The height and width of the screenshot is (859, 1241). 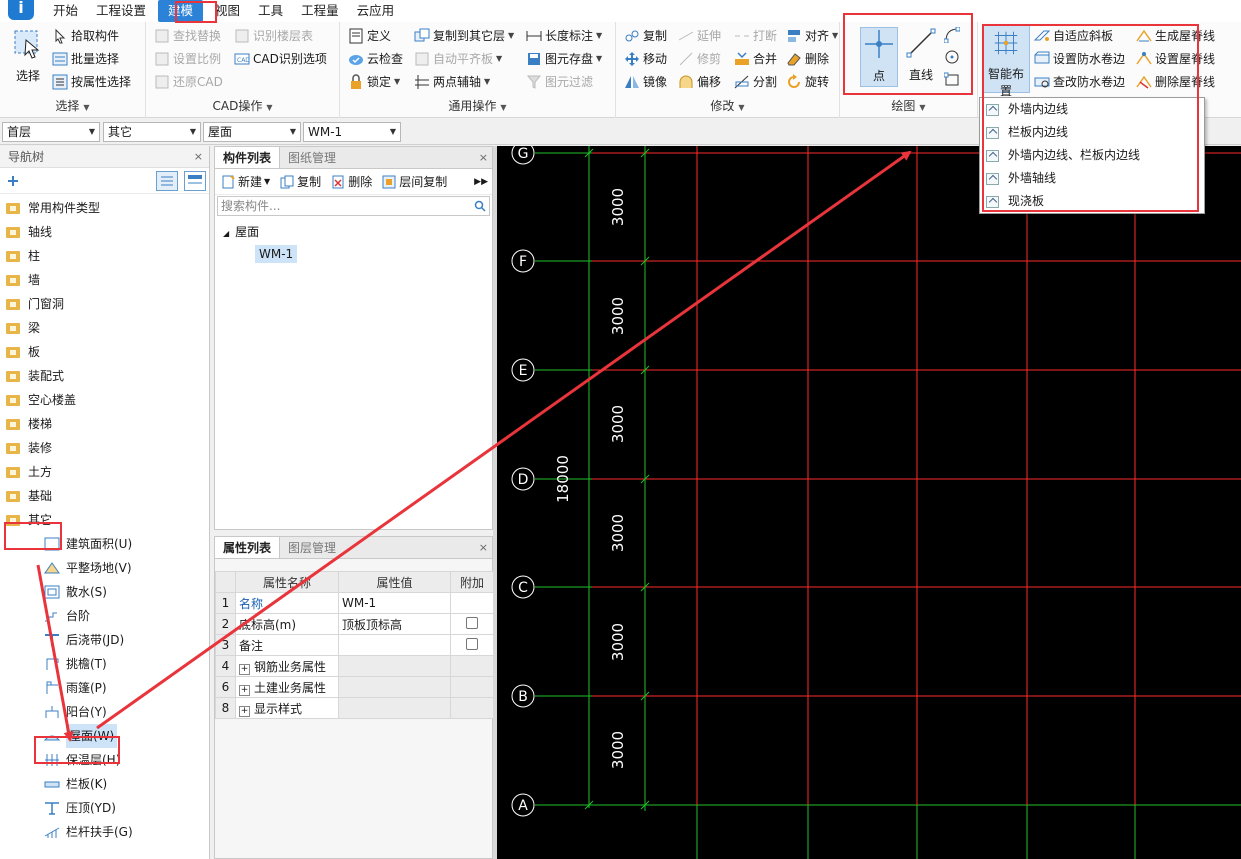 What do you see at coordinates (952, 35) in the screenshot?
I see `arc-icon` at bounding box center [952, 35].